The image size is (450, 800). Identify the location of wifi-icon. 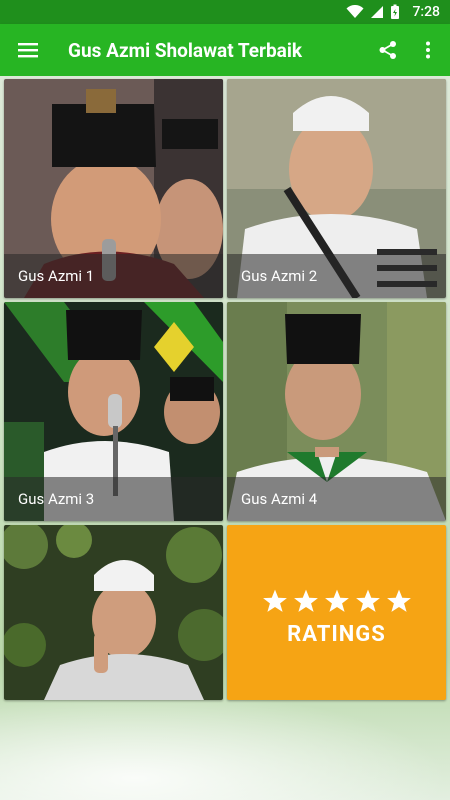
(355, 11).